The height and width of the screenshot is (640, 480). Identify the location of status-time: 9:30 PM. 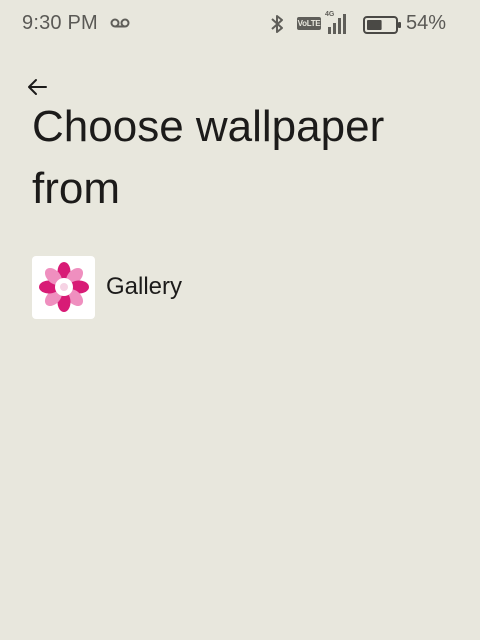
(60, 23).